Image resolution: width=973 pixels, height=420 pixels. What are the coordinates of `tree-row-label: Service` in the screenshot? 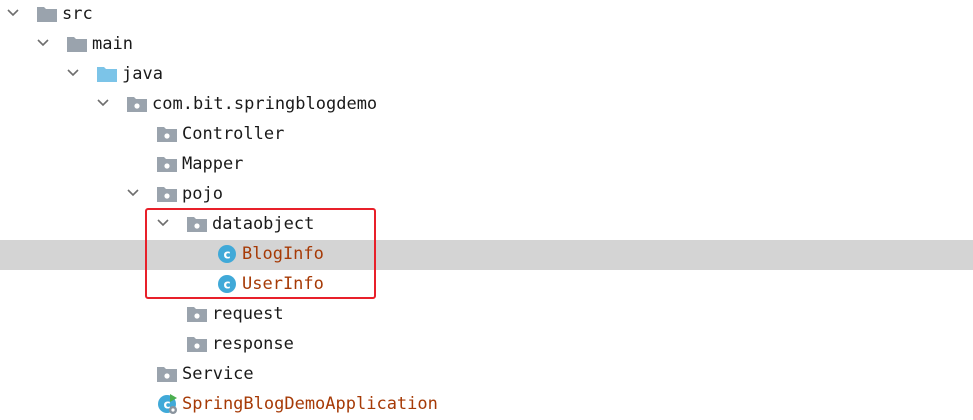 It's located at (218, 374).